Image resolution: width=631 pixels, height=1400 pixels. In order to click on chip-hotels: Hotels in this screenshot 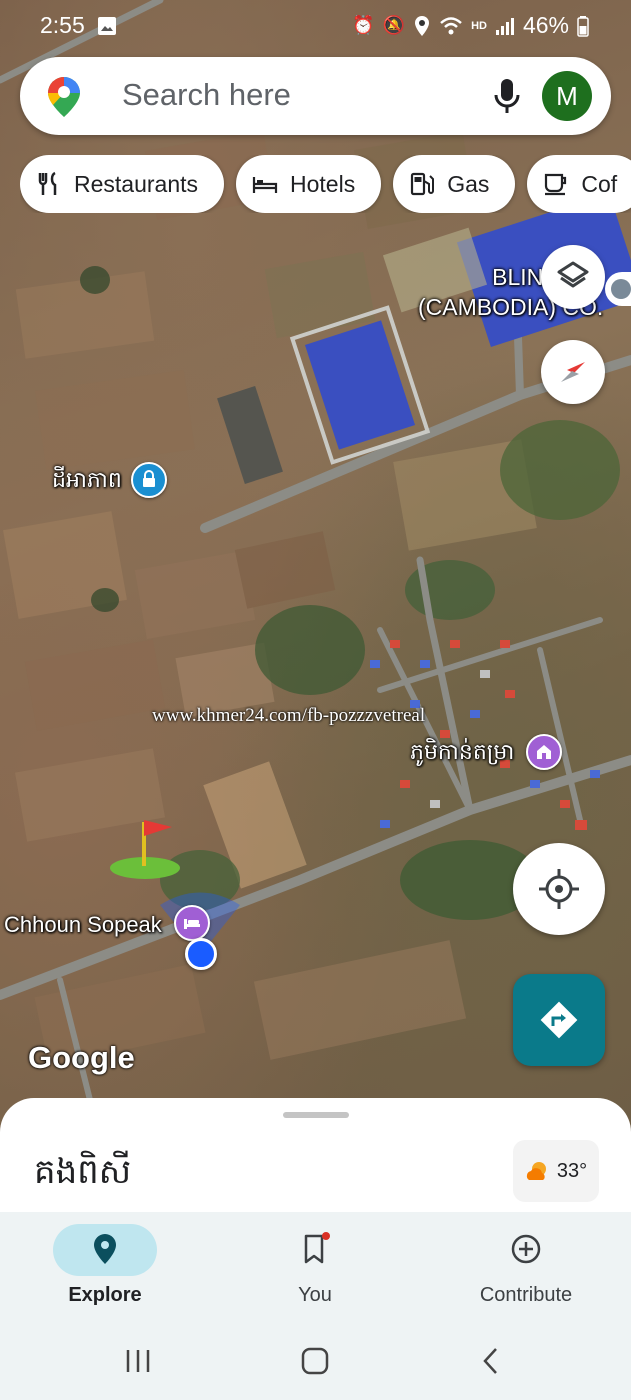, I will do `click(309, 184)`.